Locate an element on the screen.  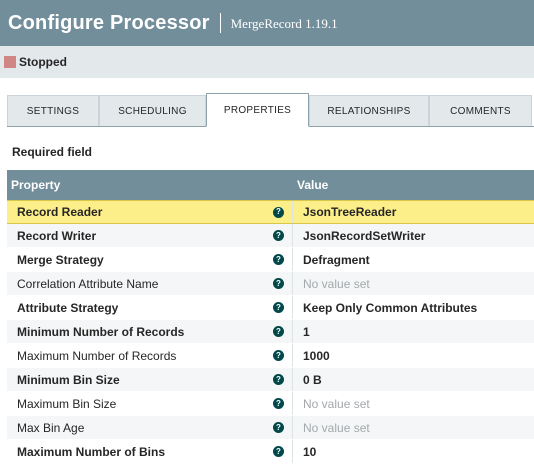
property-name: Maximum Bin Size is located at coordinates (67, 403).